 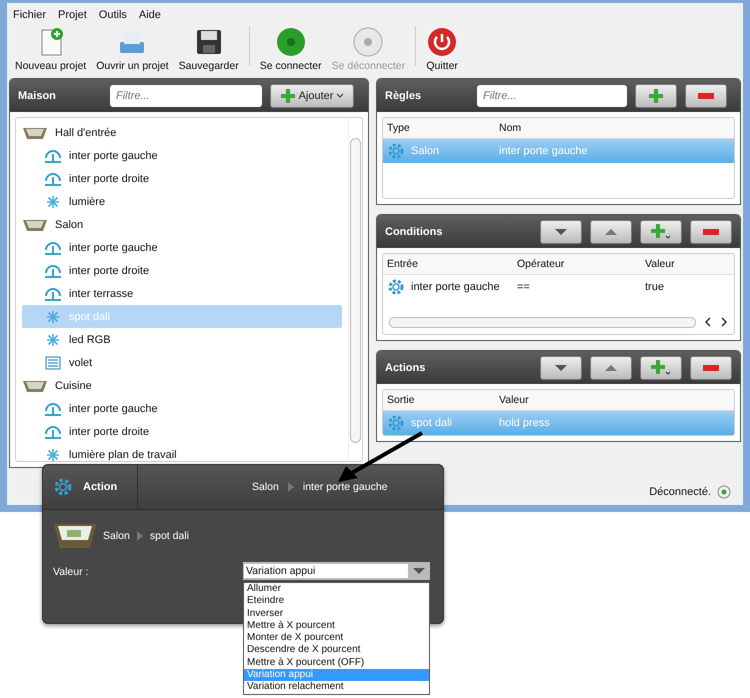 I want to click on panel-title: Actions, so click(x=405, y=368).